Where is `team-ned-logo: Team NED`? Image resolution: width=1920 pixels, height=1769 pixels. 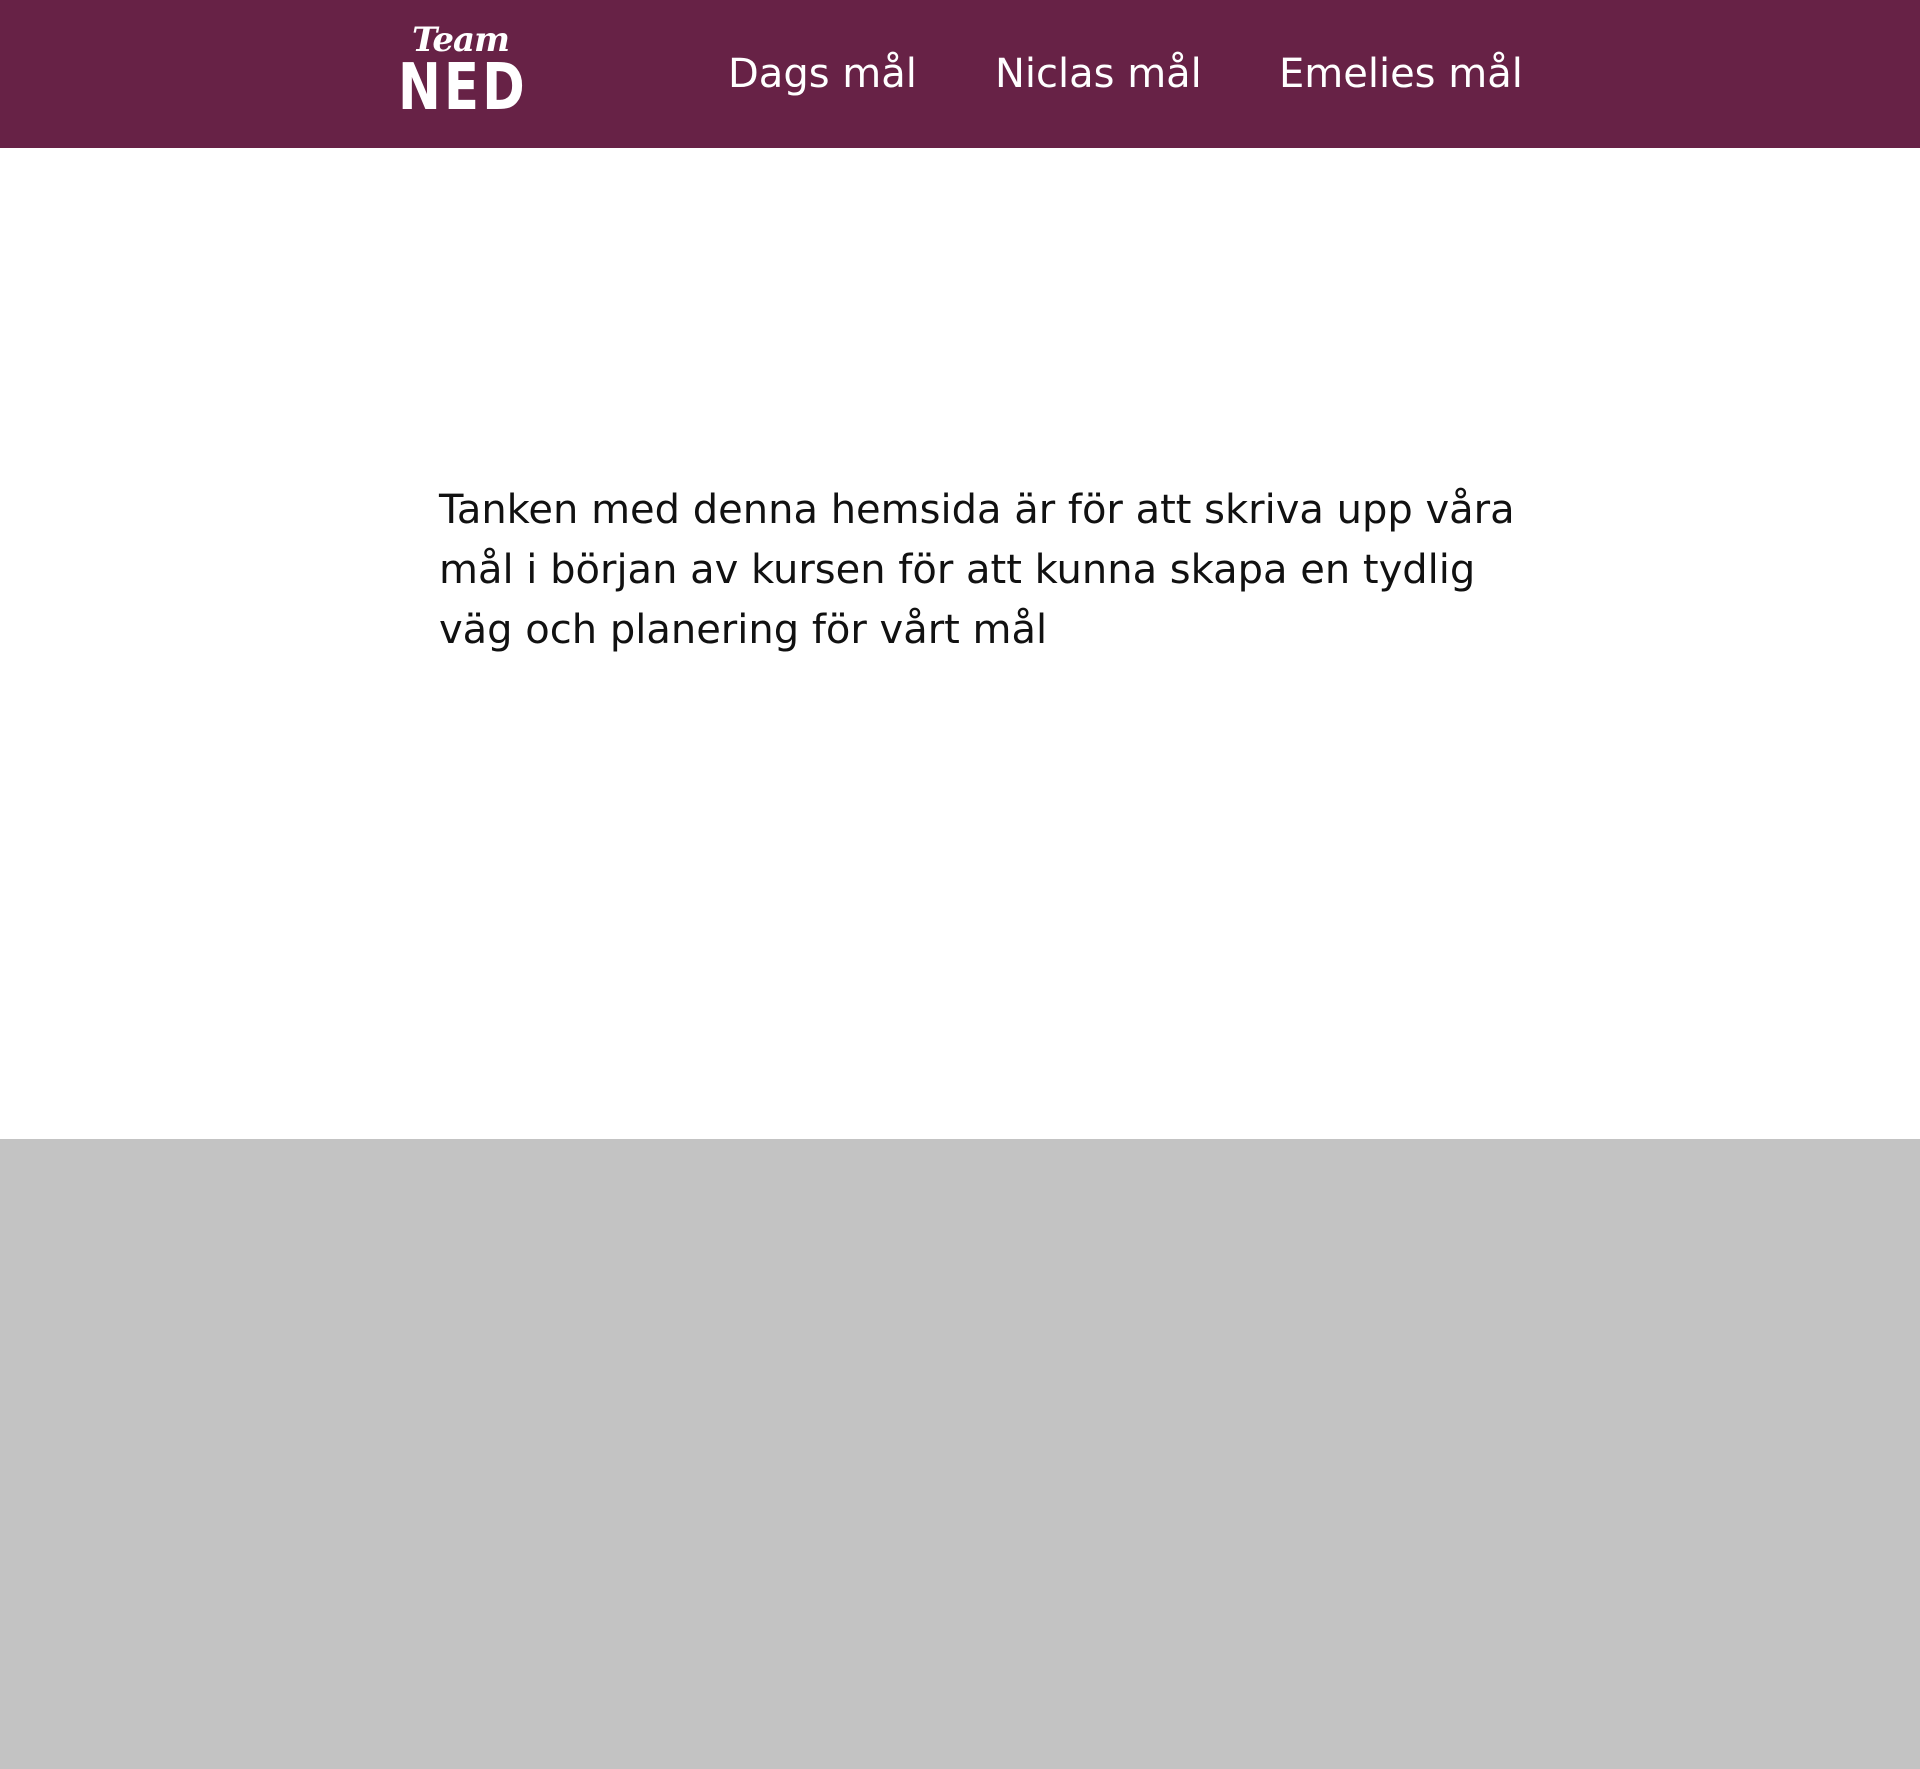 team-ned-logo: Team NED is located at coordinates (461, 71).